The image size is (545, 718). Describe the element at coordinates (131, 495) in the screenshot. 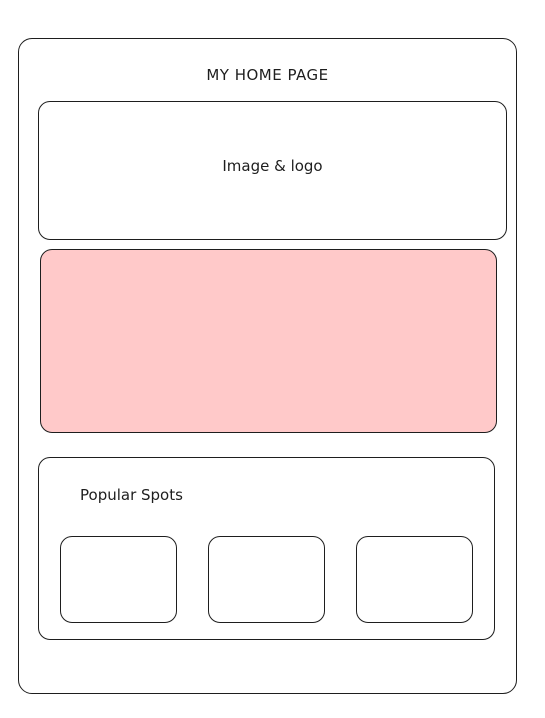

I see `popular-spots-title: Popular Spots` at that location.